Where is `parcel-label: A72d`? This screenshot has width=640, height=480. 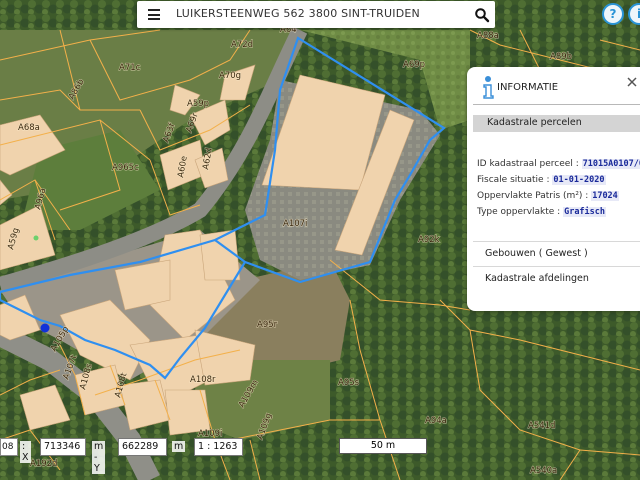
parcel-label: A72d is located at coordinates (242, 45).